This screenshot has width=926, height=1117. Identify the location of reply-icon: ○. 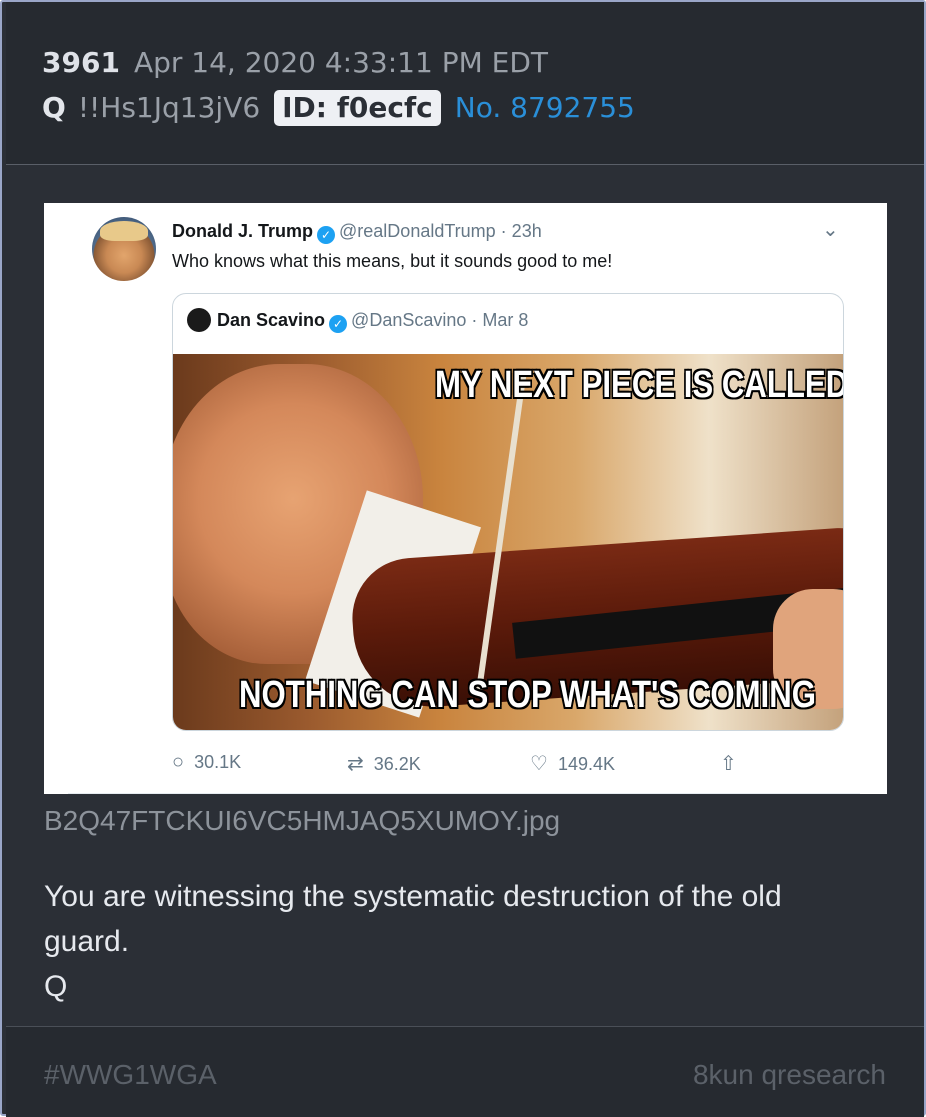
(178, 762).